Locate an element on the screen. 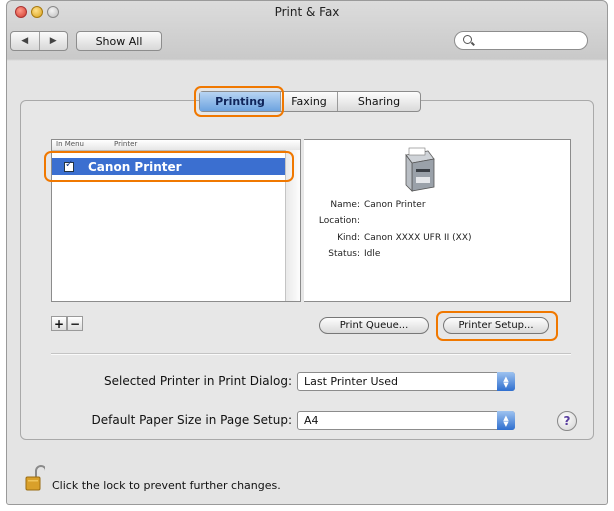  detail-kind: Kind: Canon XXXX UFR II (XX) is located at coordinates (393, 238).